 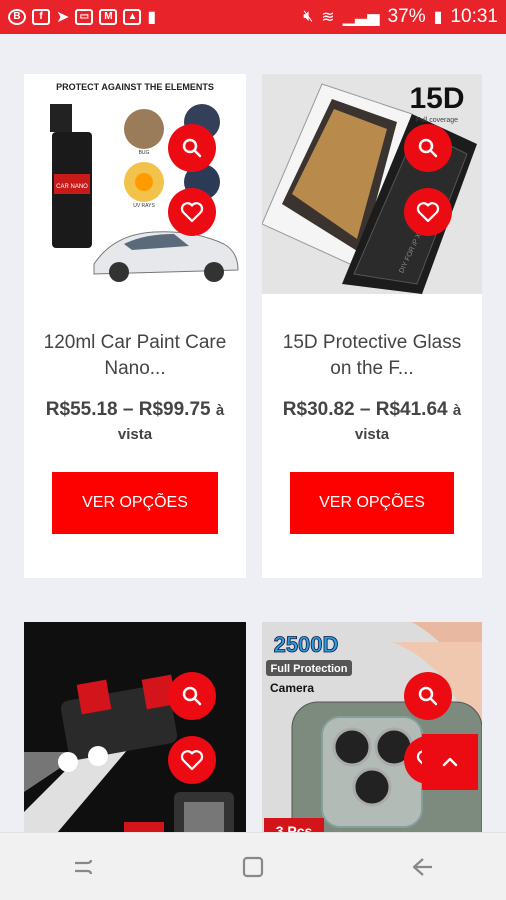 What do you see at coordinates (144, 153) in the screenshot?
I see `badge-bug: BUG` at bounding box center [144, 153].